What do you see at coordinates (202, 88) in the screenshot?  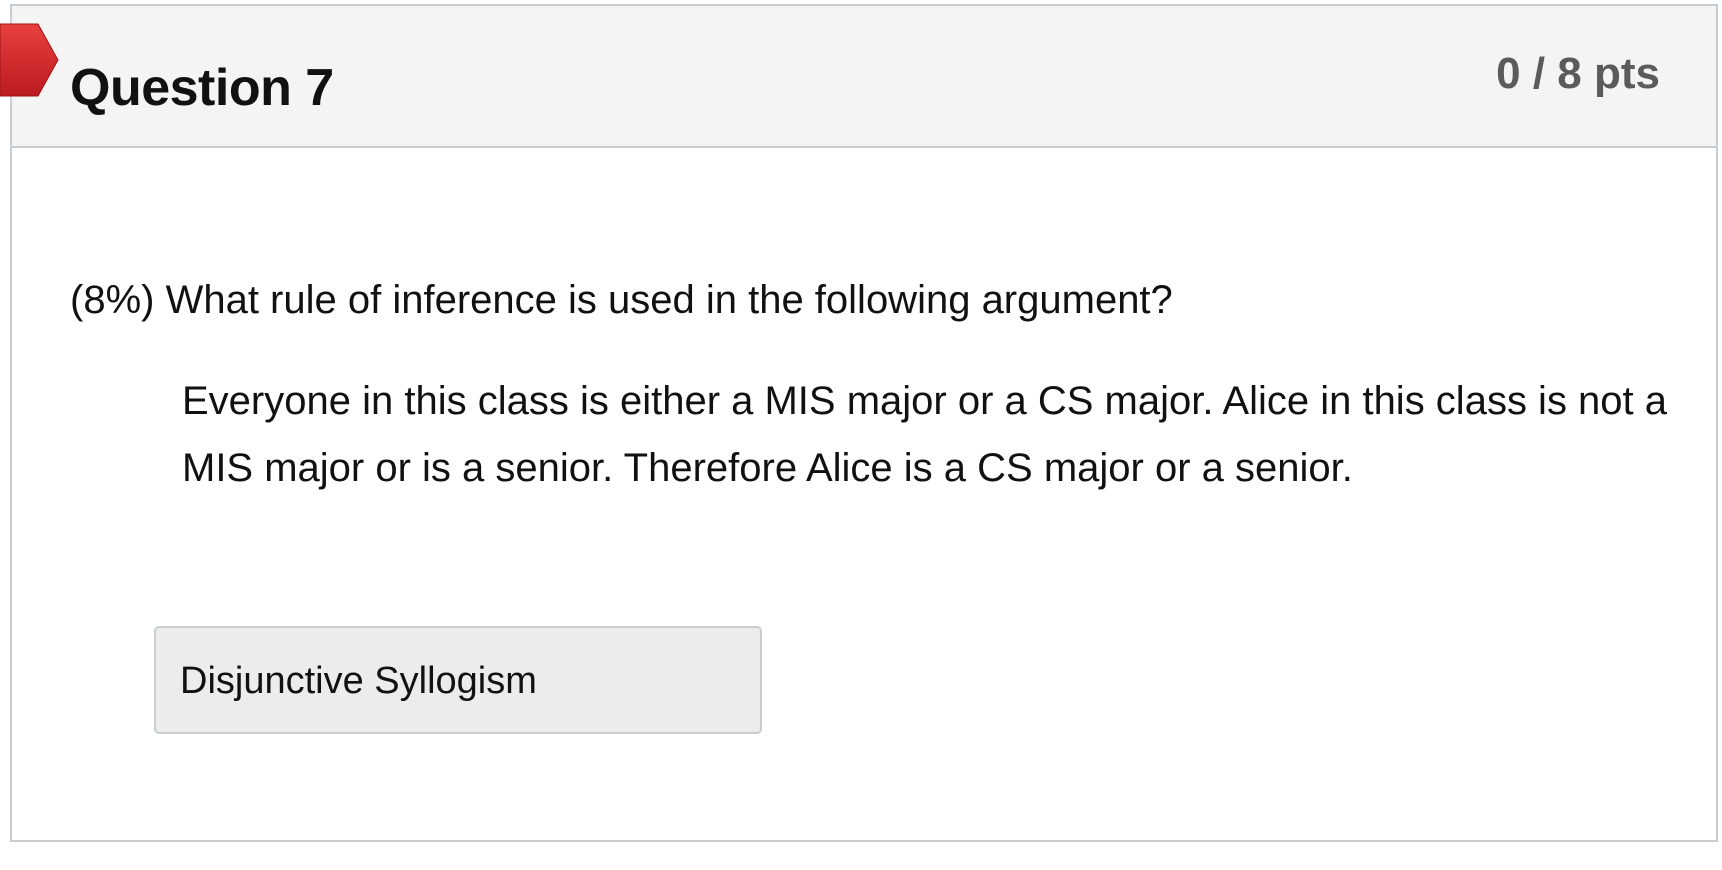 I see `question-title: Question 7` at bounding box center [202, 88].